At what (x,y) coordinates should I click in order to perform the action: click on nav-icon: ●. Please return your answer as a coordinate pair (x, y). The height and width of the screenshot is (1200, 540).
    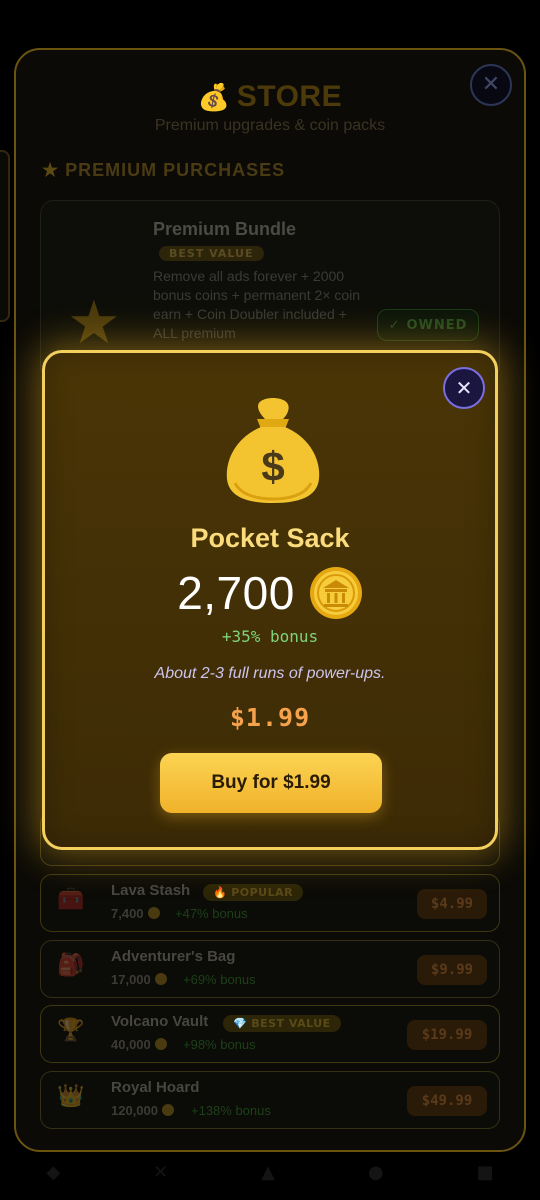
    Looking at the image, I should click on (375, 1172).